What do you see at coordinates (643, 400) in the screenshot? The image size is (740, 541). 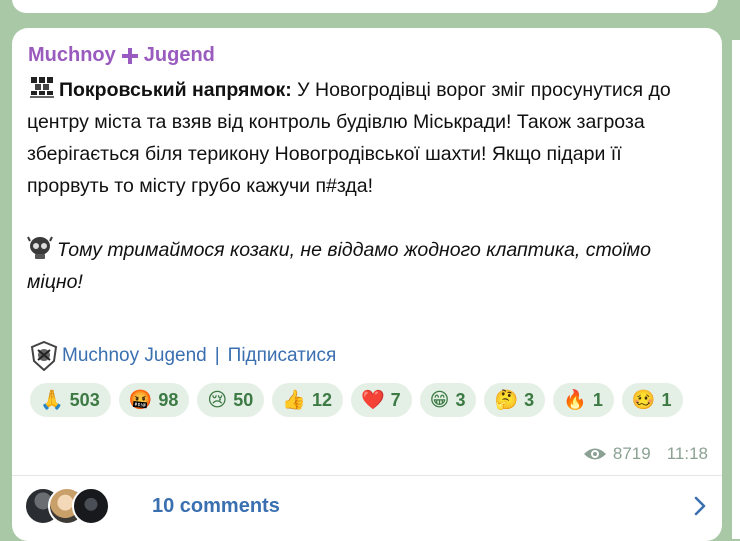 I see `woozy-face-icon: 🥴` at bounding box center [643, 400].